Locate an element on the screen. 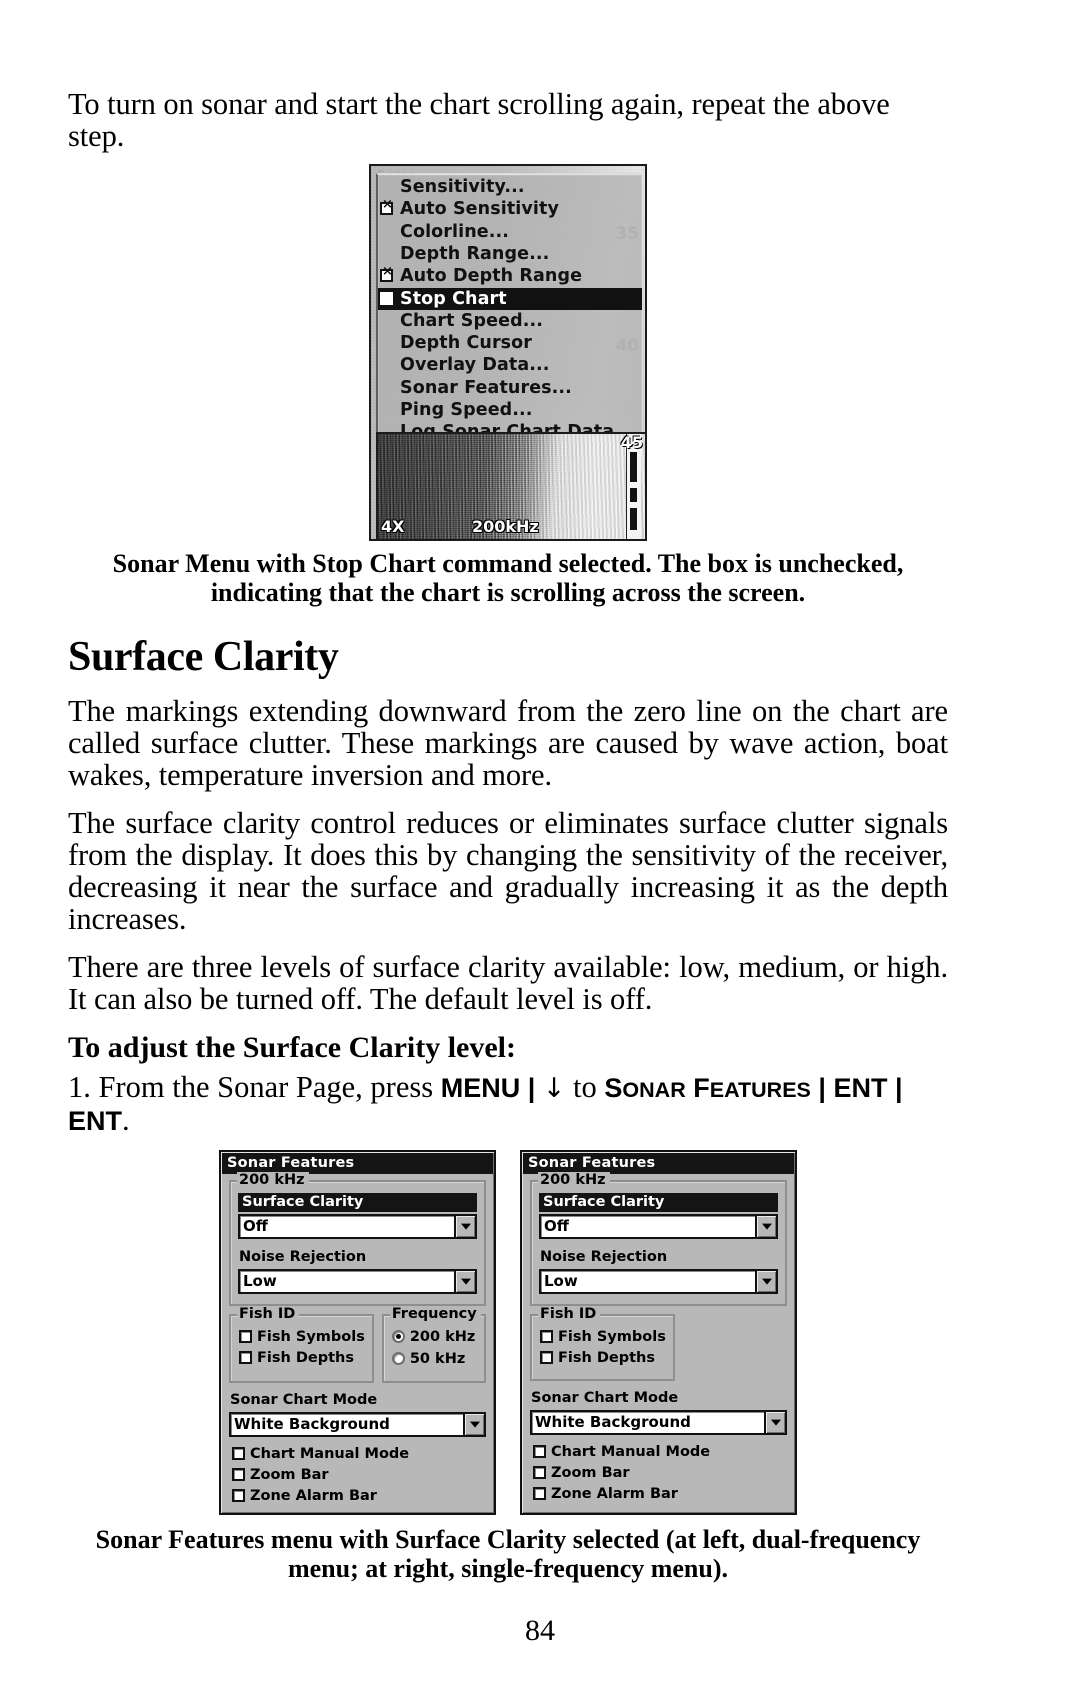  zoom-bar-checkbox-left: Zoom Bar is located at coordinates (358, 1475).